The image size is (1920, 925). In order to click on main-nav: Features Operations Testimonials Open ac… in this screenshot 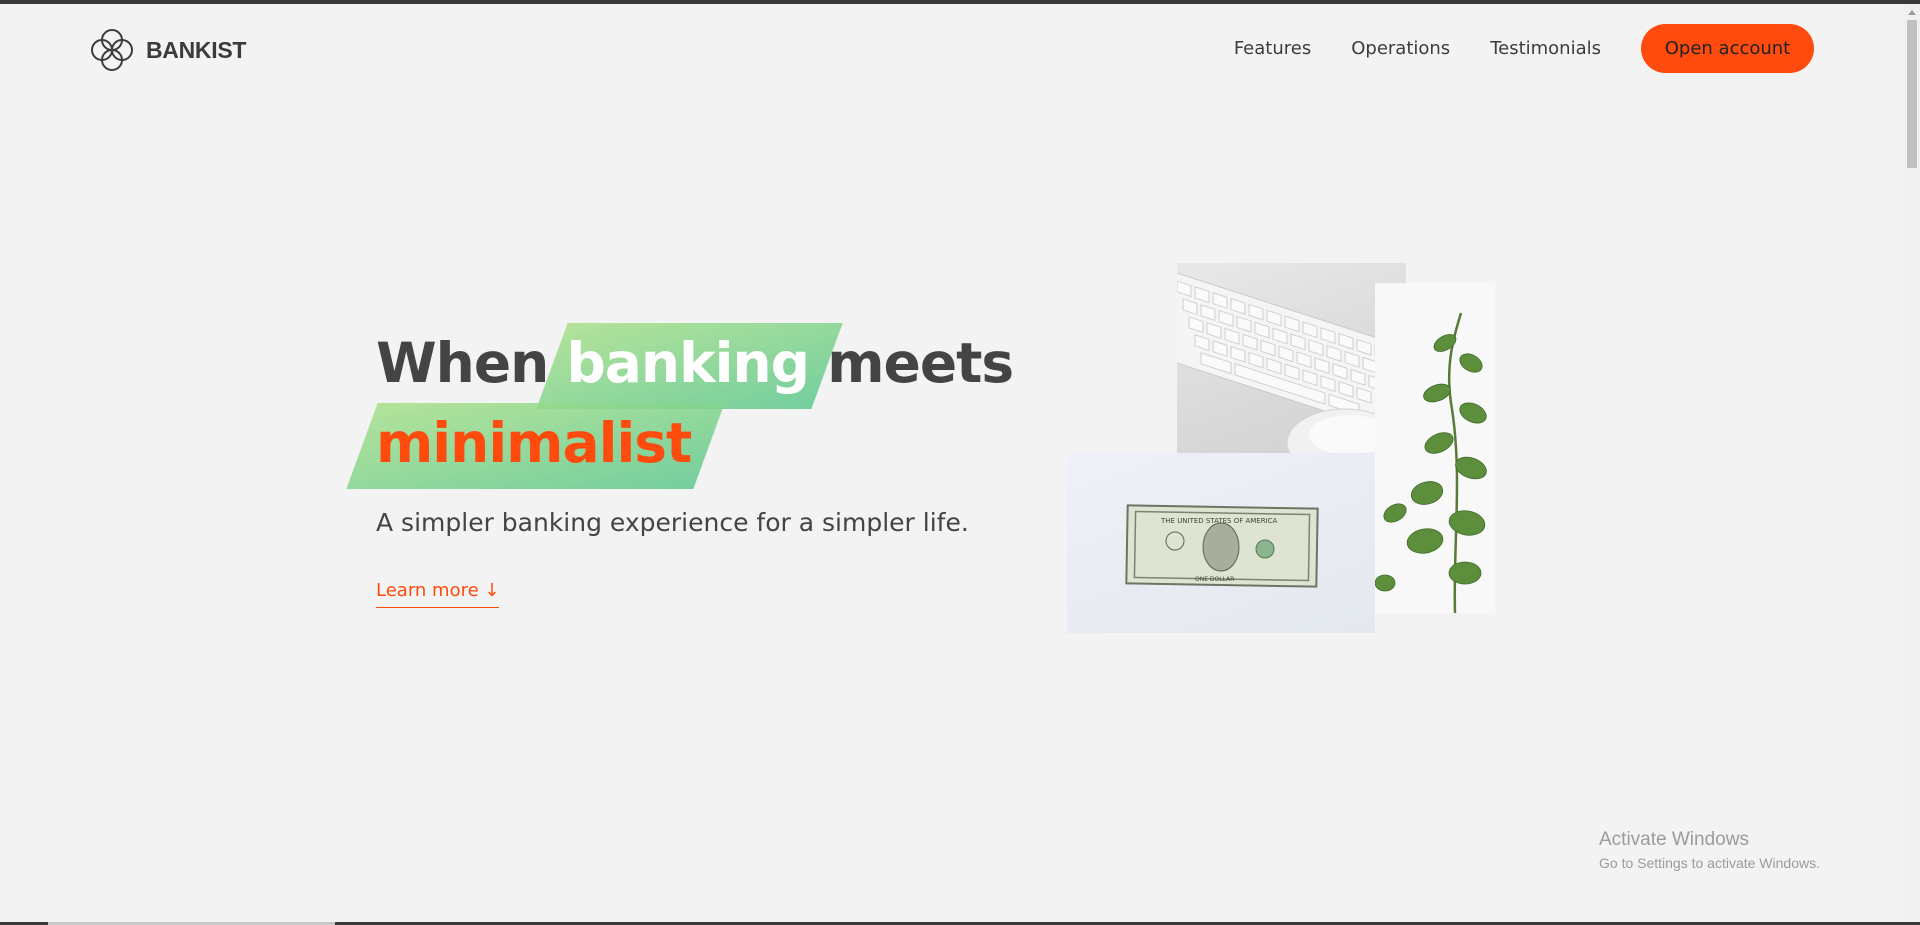, I will do `click(1524, 48)`.